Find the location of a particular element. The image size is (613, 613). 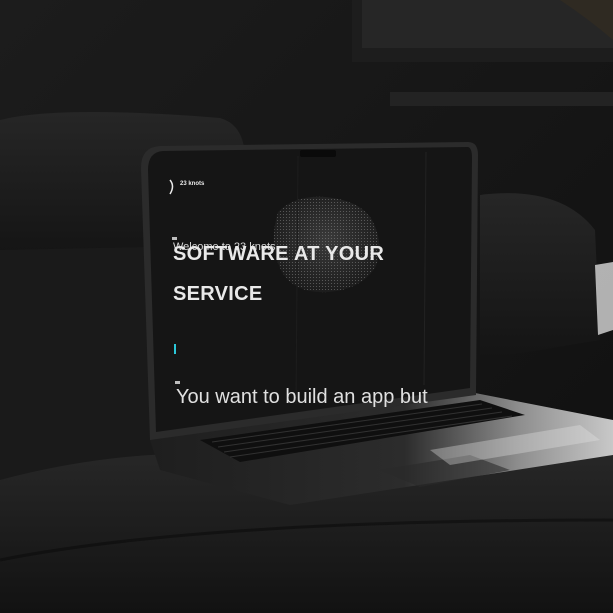

camera-notch is located at coordinates (318, 153).